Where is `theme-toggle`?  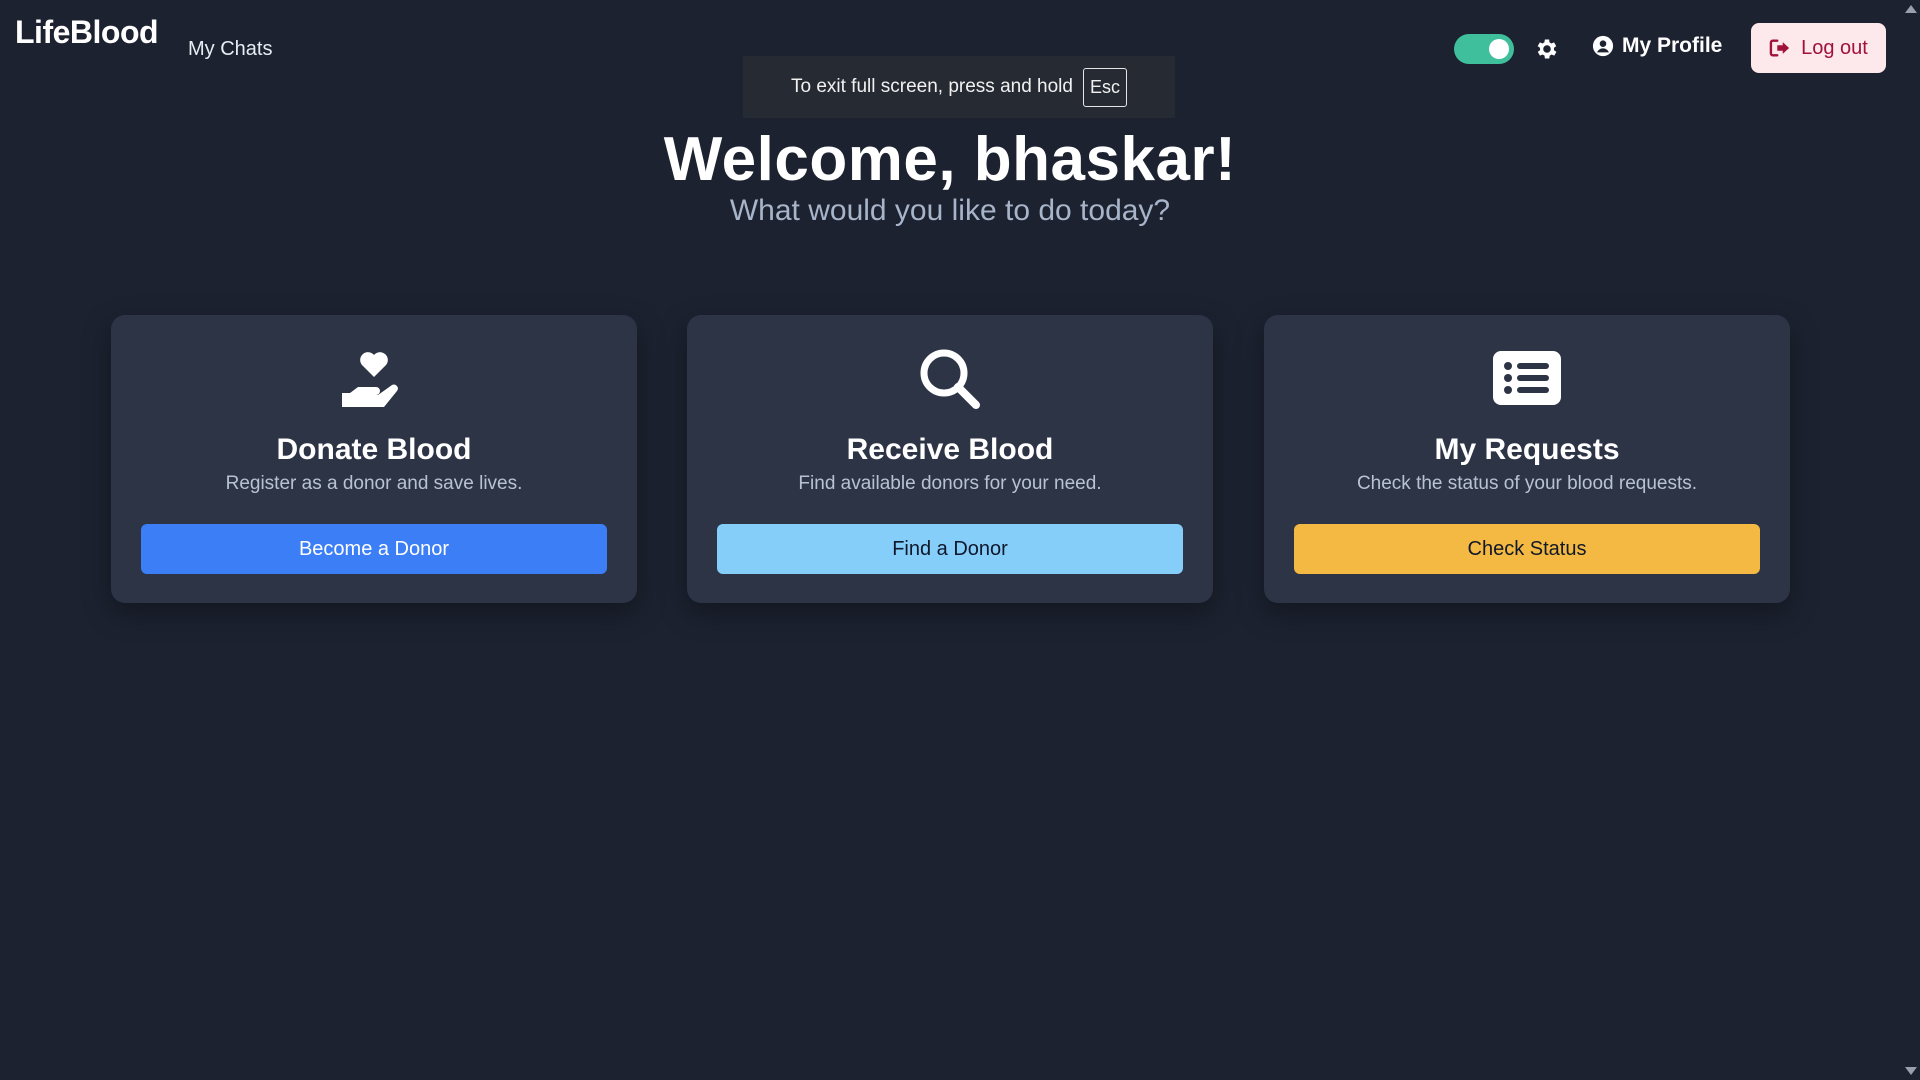 theme-toggle is located at coordinates (1484, 49).